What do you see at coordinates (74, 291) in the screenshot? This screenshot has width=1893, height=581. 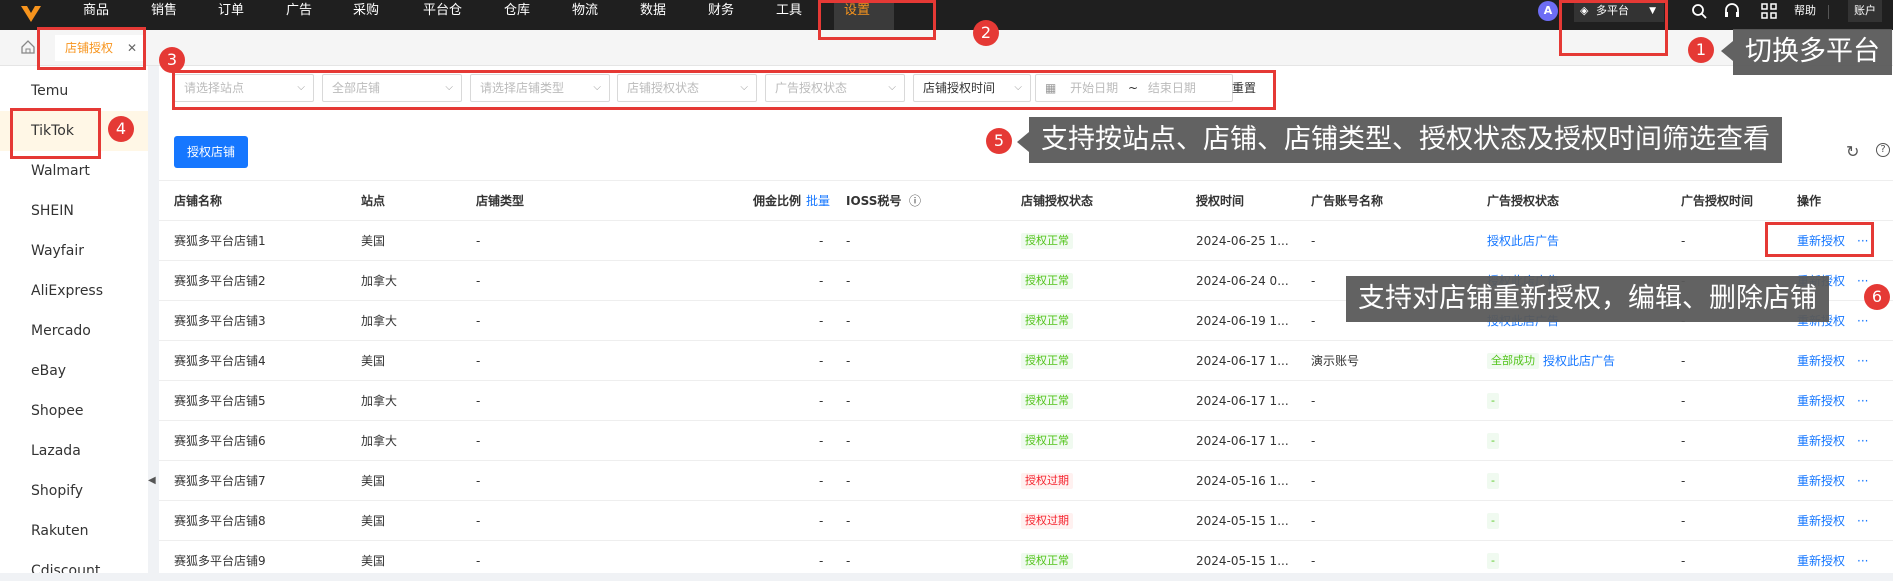 I see `sidebar-item-aliexpress: AliExpress` at bounding box center [74, 291].